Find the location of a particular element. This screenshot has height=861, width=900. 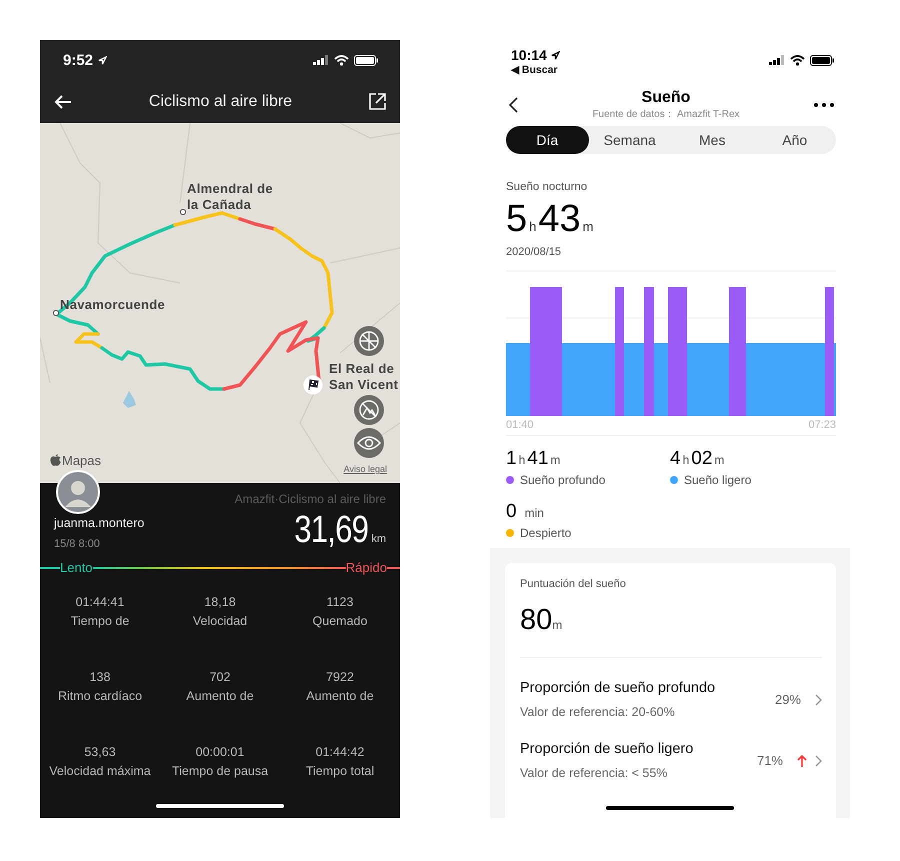

place-label: Almendral de la Cañada is located at coordinates (230, 197).